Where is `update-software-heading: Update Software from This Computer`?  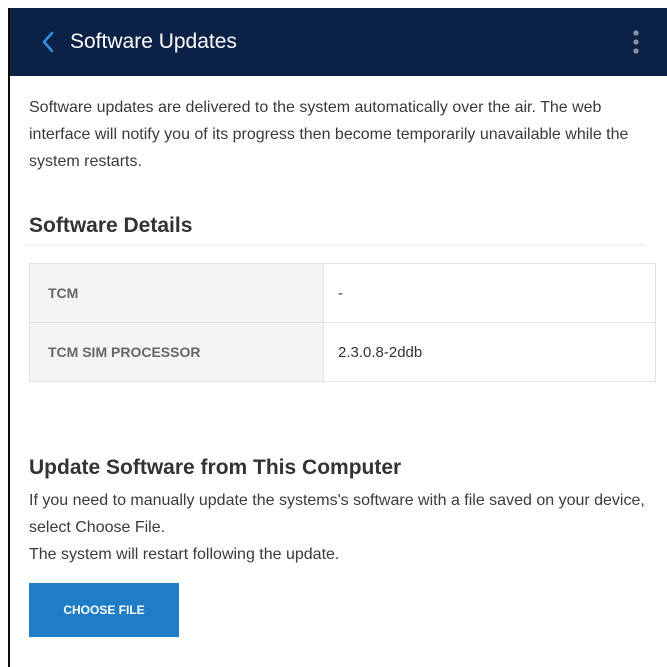
update-software-heading: Update Software from This Computer is located at coordinates (215, 467).